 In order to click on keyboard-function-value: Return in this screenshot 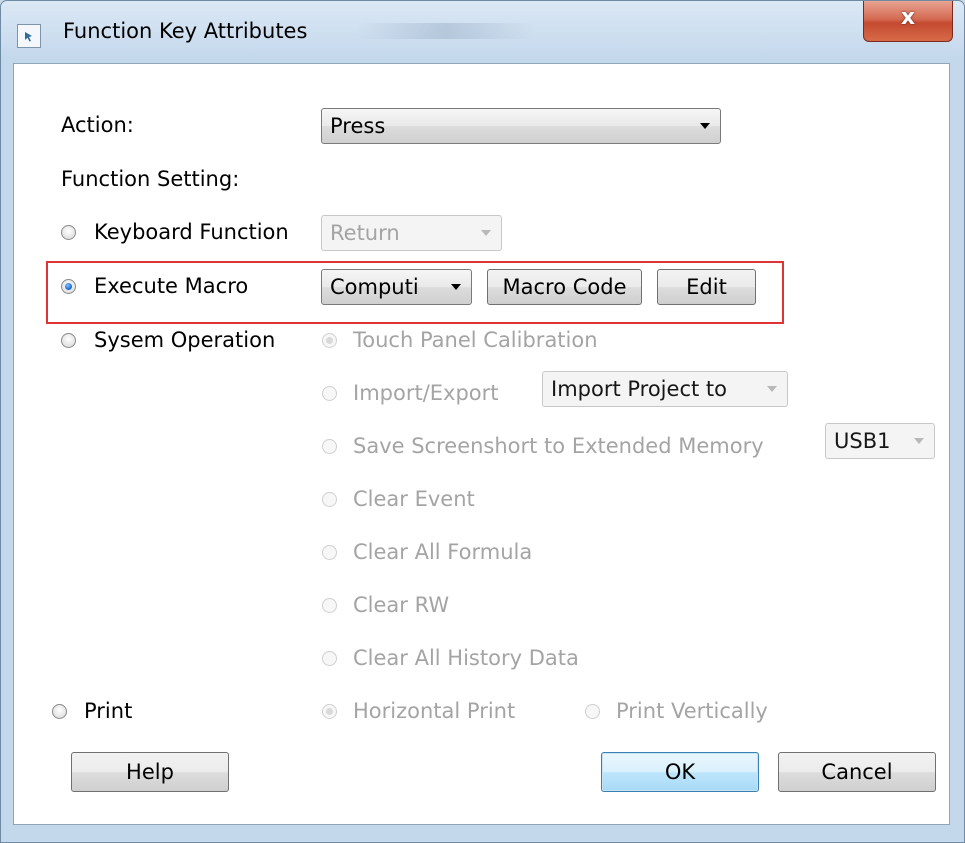, I will do `click(365, 233)`.